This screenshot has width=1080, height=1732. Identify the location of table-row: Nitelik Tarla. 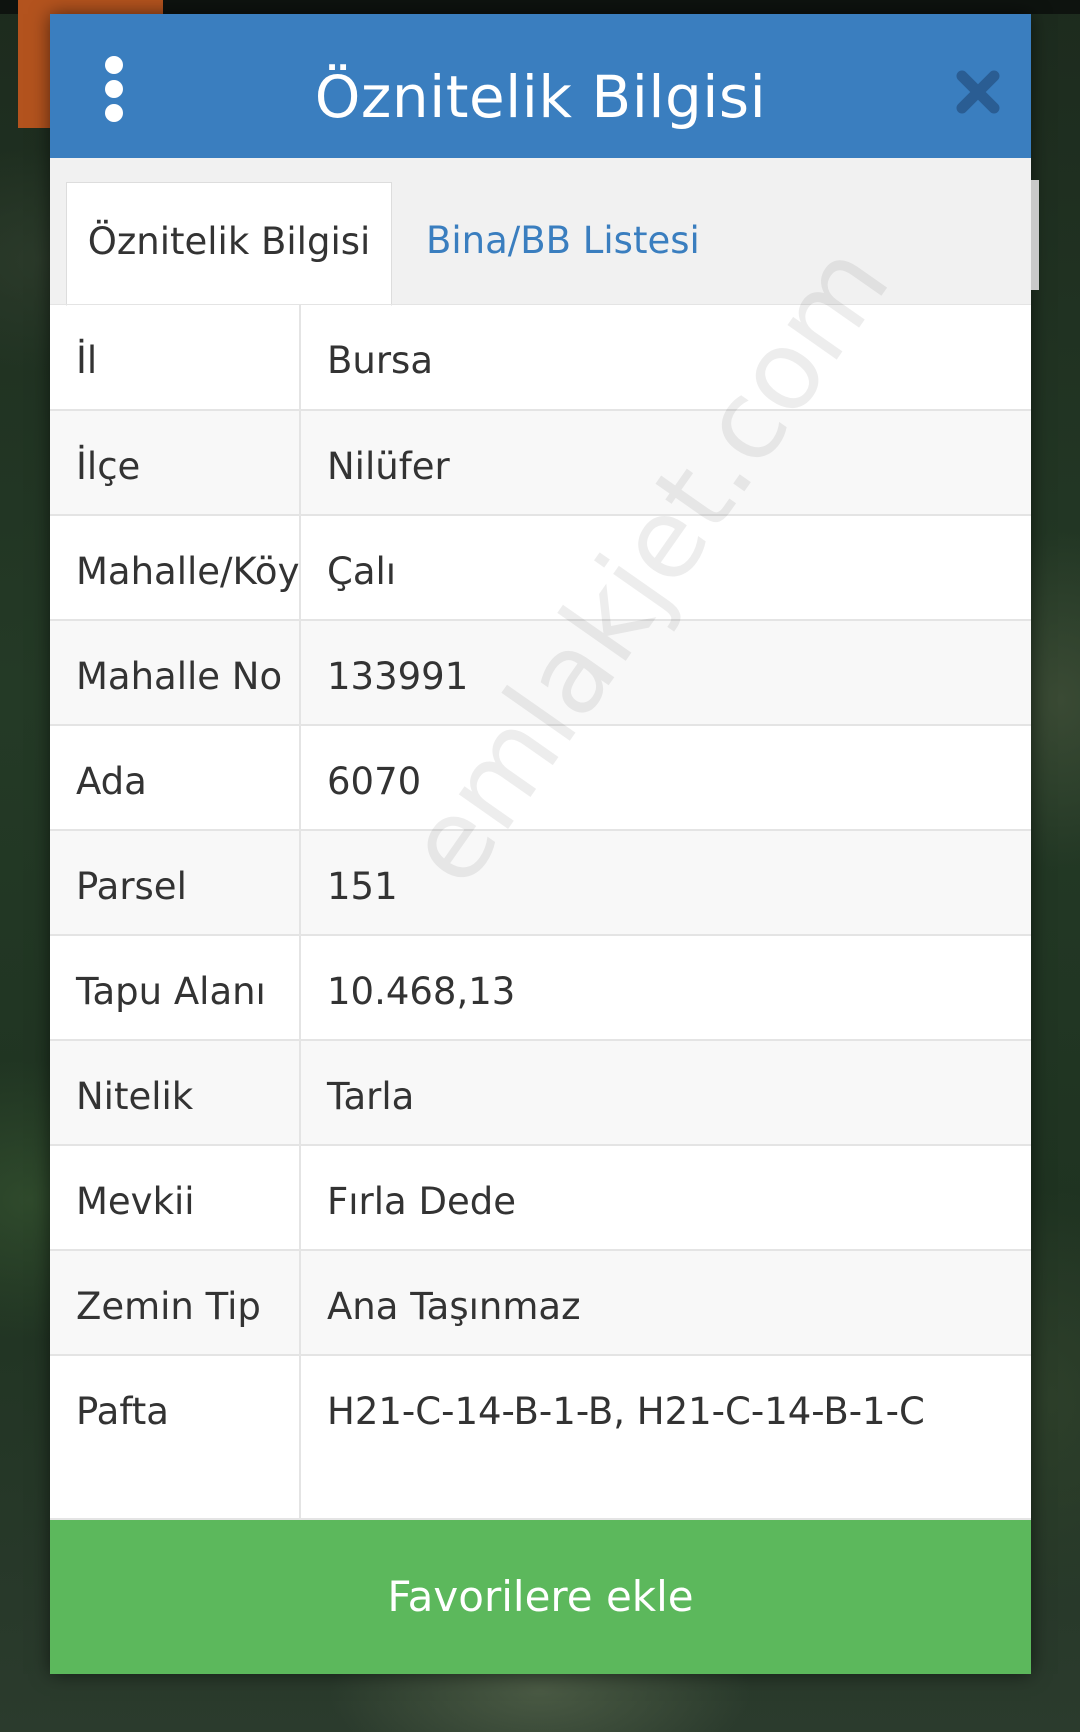
(540, 1092).